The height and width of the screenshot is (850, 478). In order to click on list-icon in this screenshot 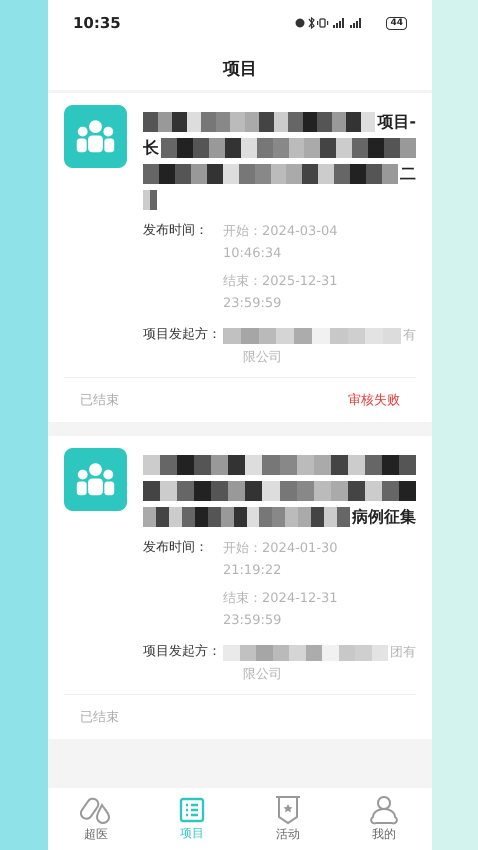, I will do `click(192, 810)`.